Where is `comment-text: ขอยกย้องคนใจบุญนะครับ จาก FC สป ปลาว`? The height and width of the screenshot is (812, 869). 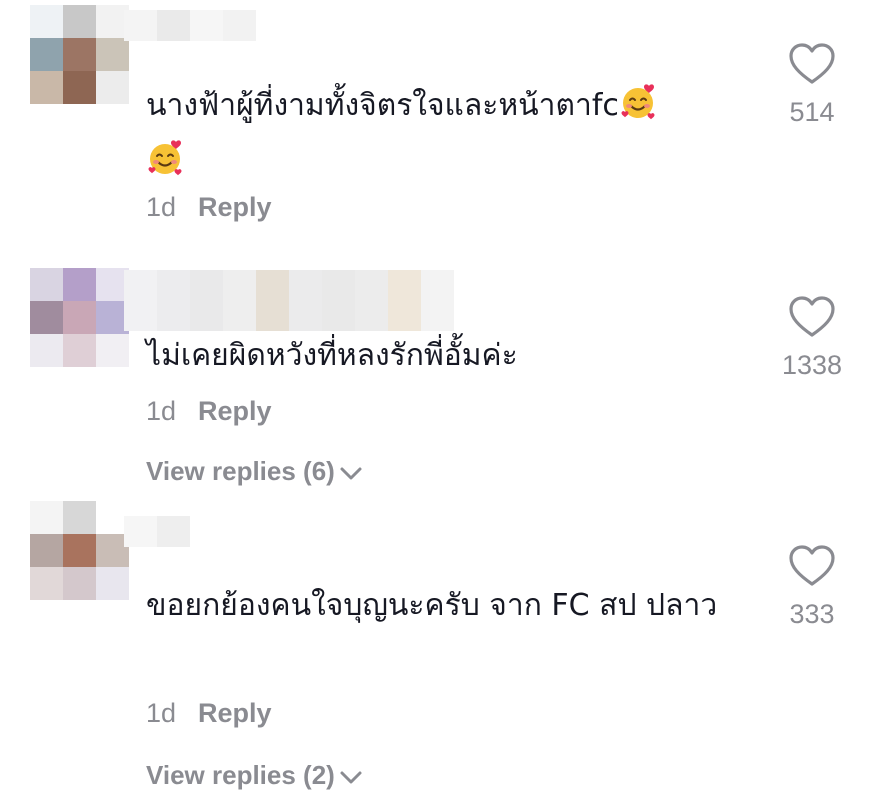
comment-text: ขอยกย้องคนใจบุญนะครับ จาก FC สป ปลาว is located at coordinates (432, 605).